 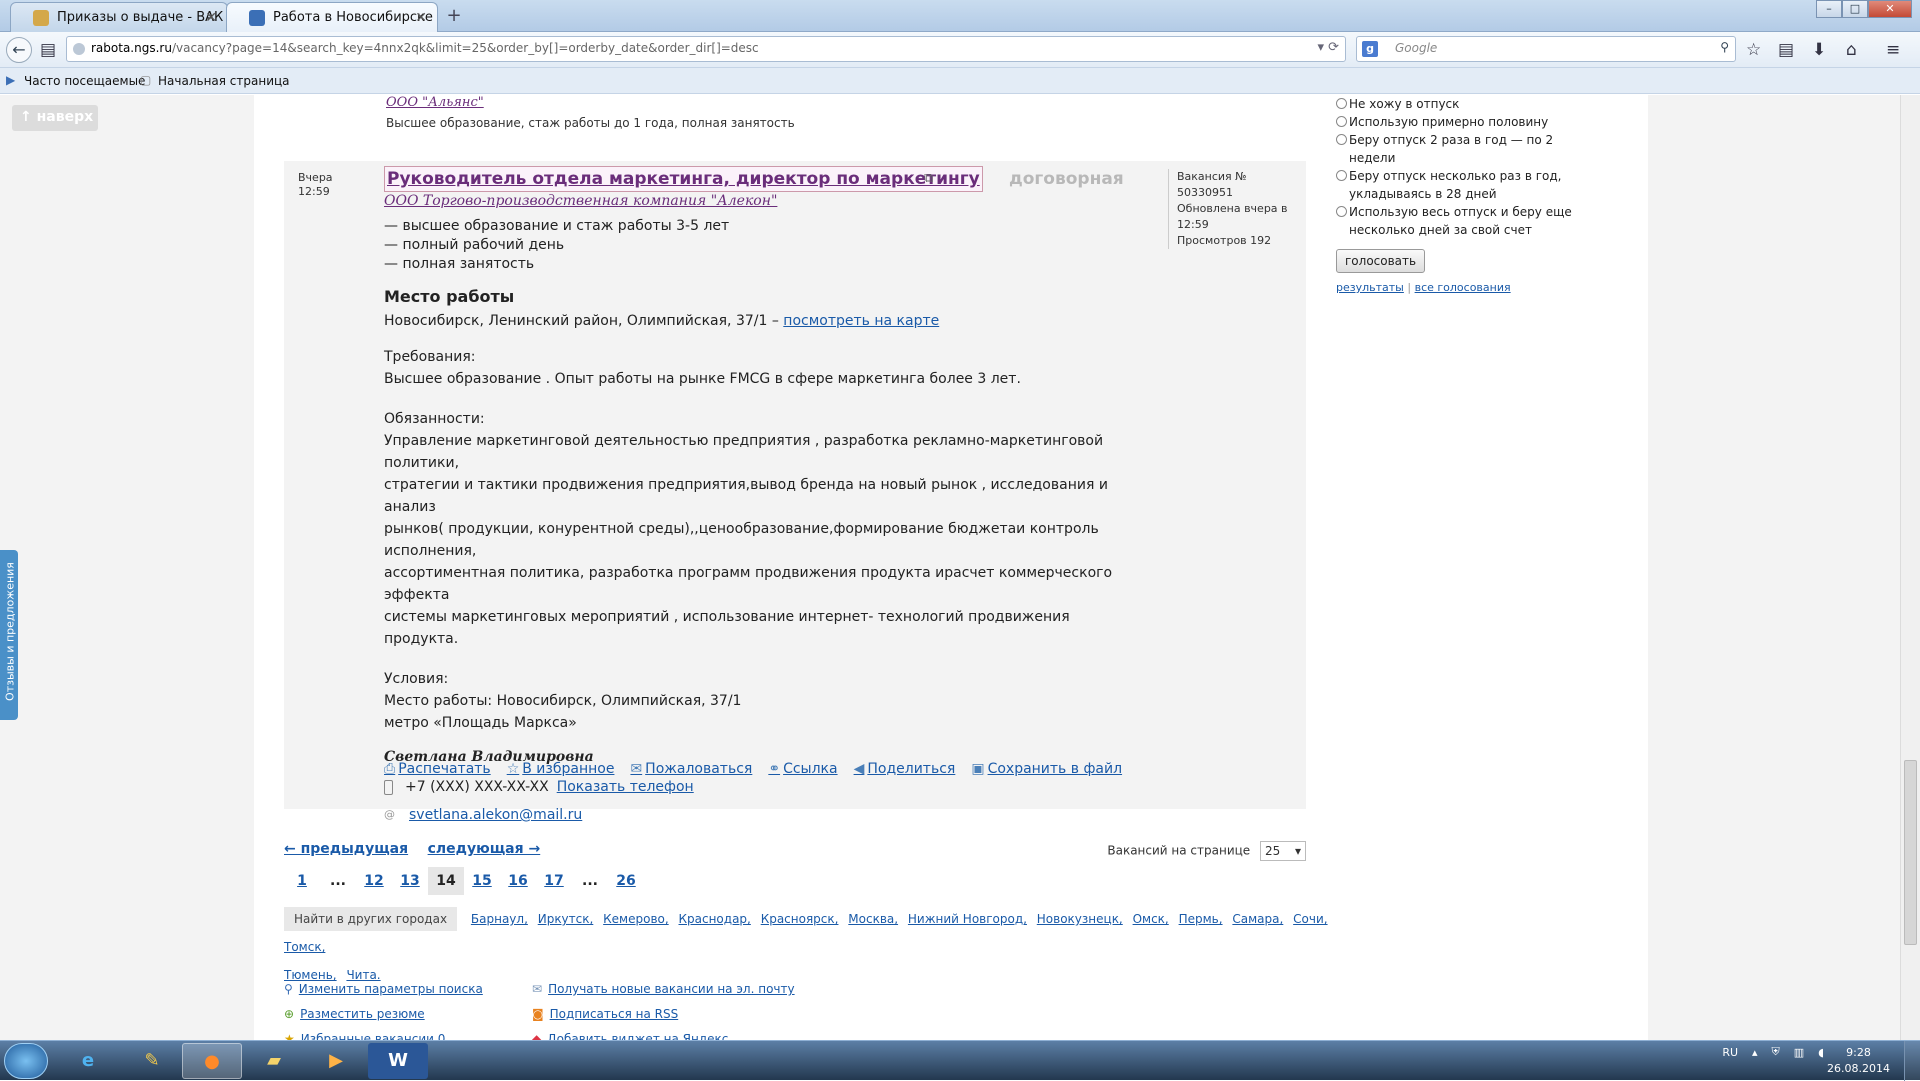 I want to click on back-to-top-button: ↑ наверх, so click(x=55, y=118).